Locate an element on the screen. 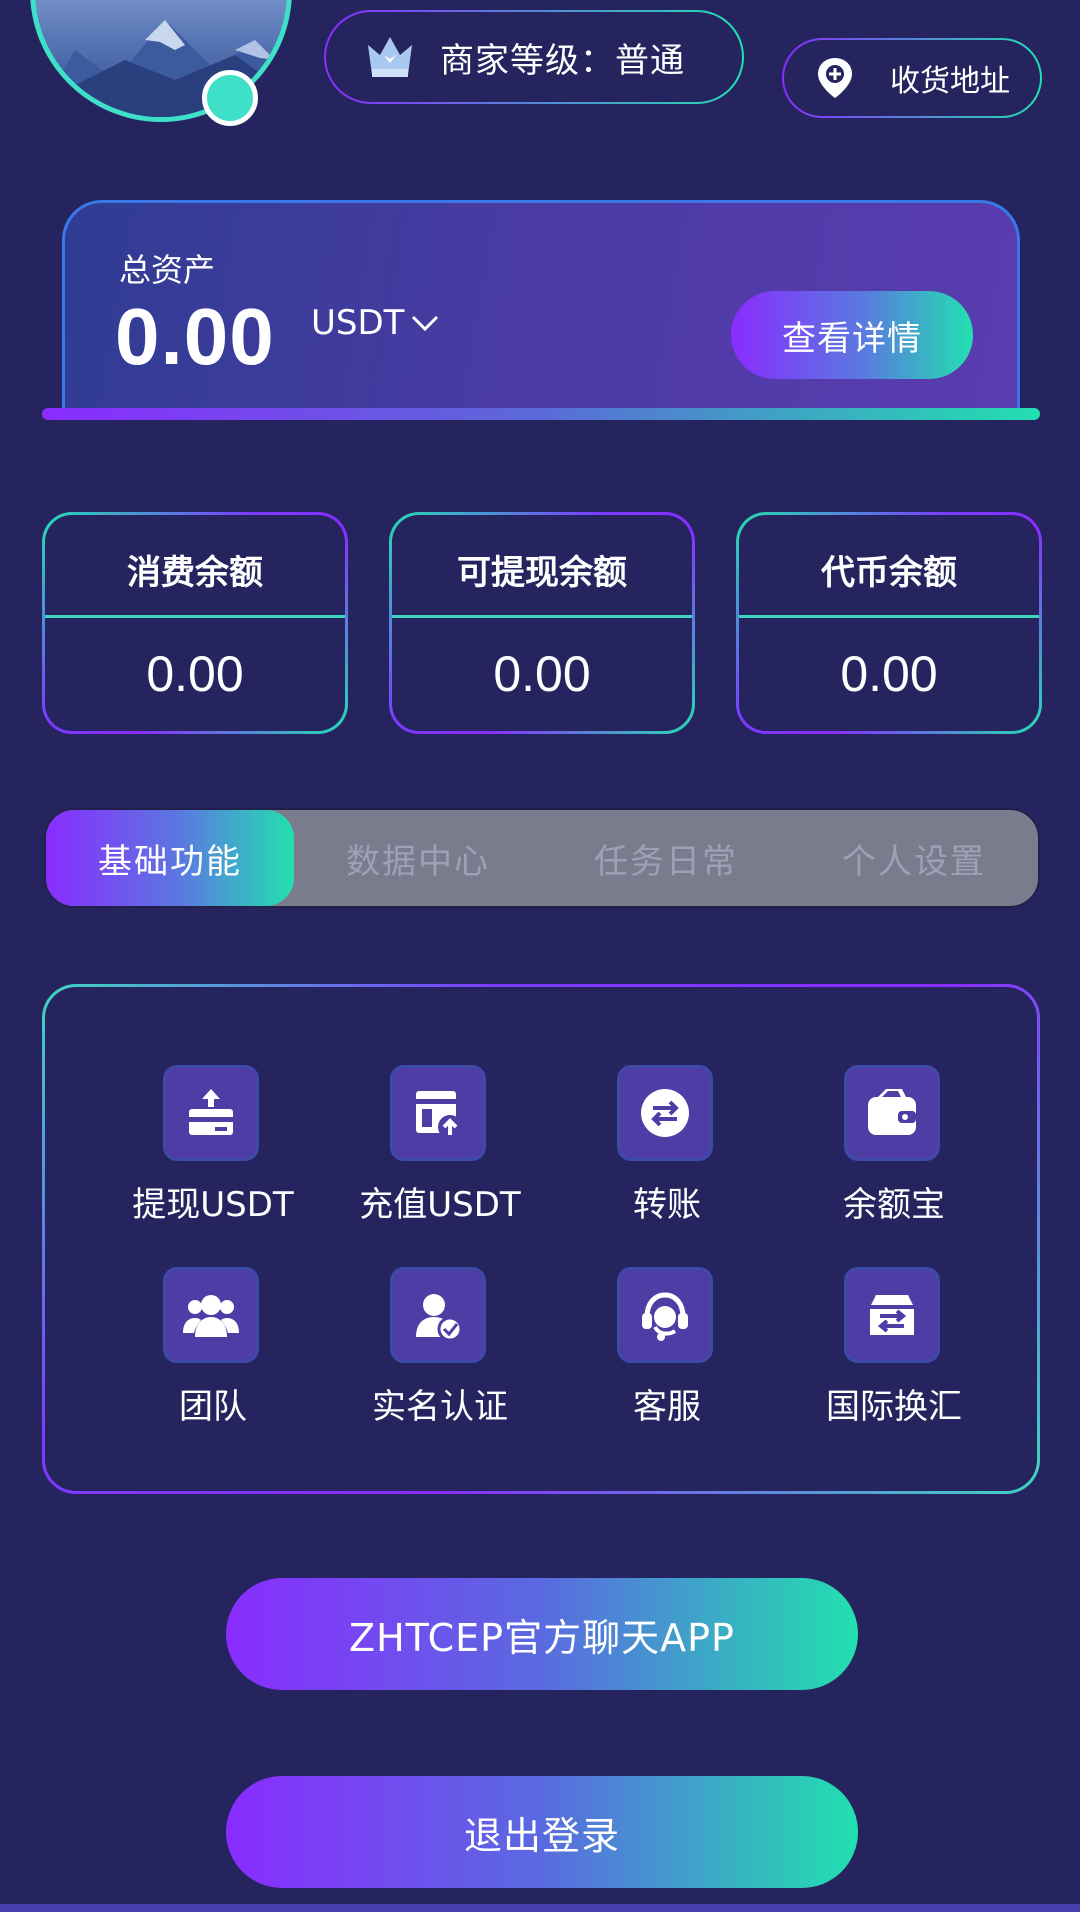 The image size is (1080, 1912). tab-daily-tasks: 任务日常 is located at coordinates (666, 858).